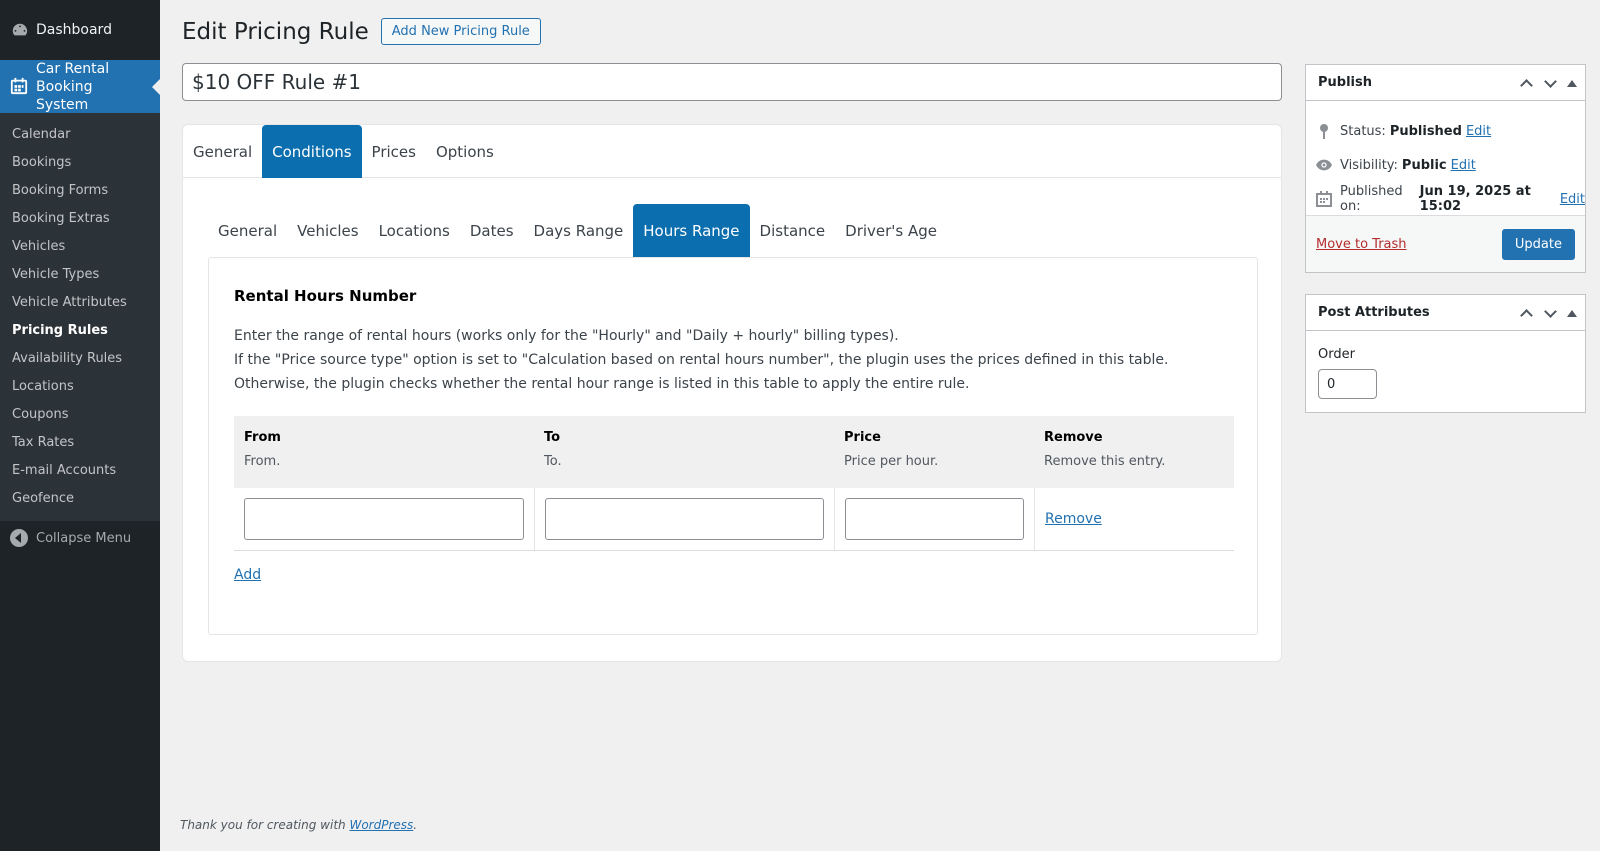 This screenshot has width=1600, height=851. I want to click on subtab-locations: Locations, so click(414, 231).